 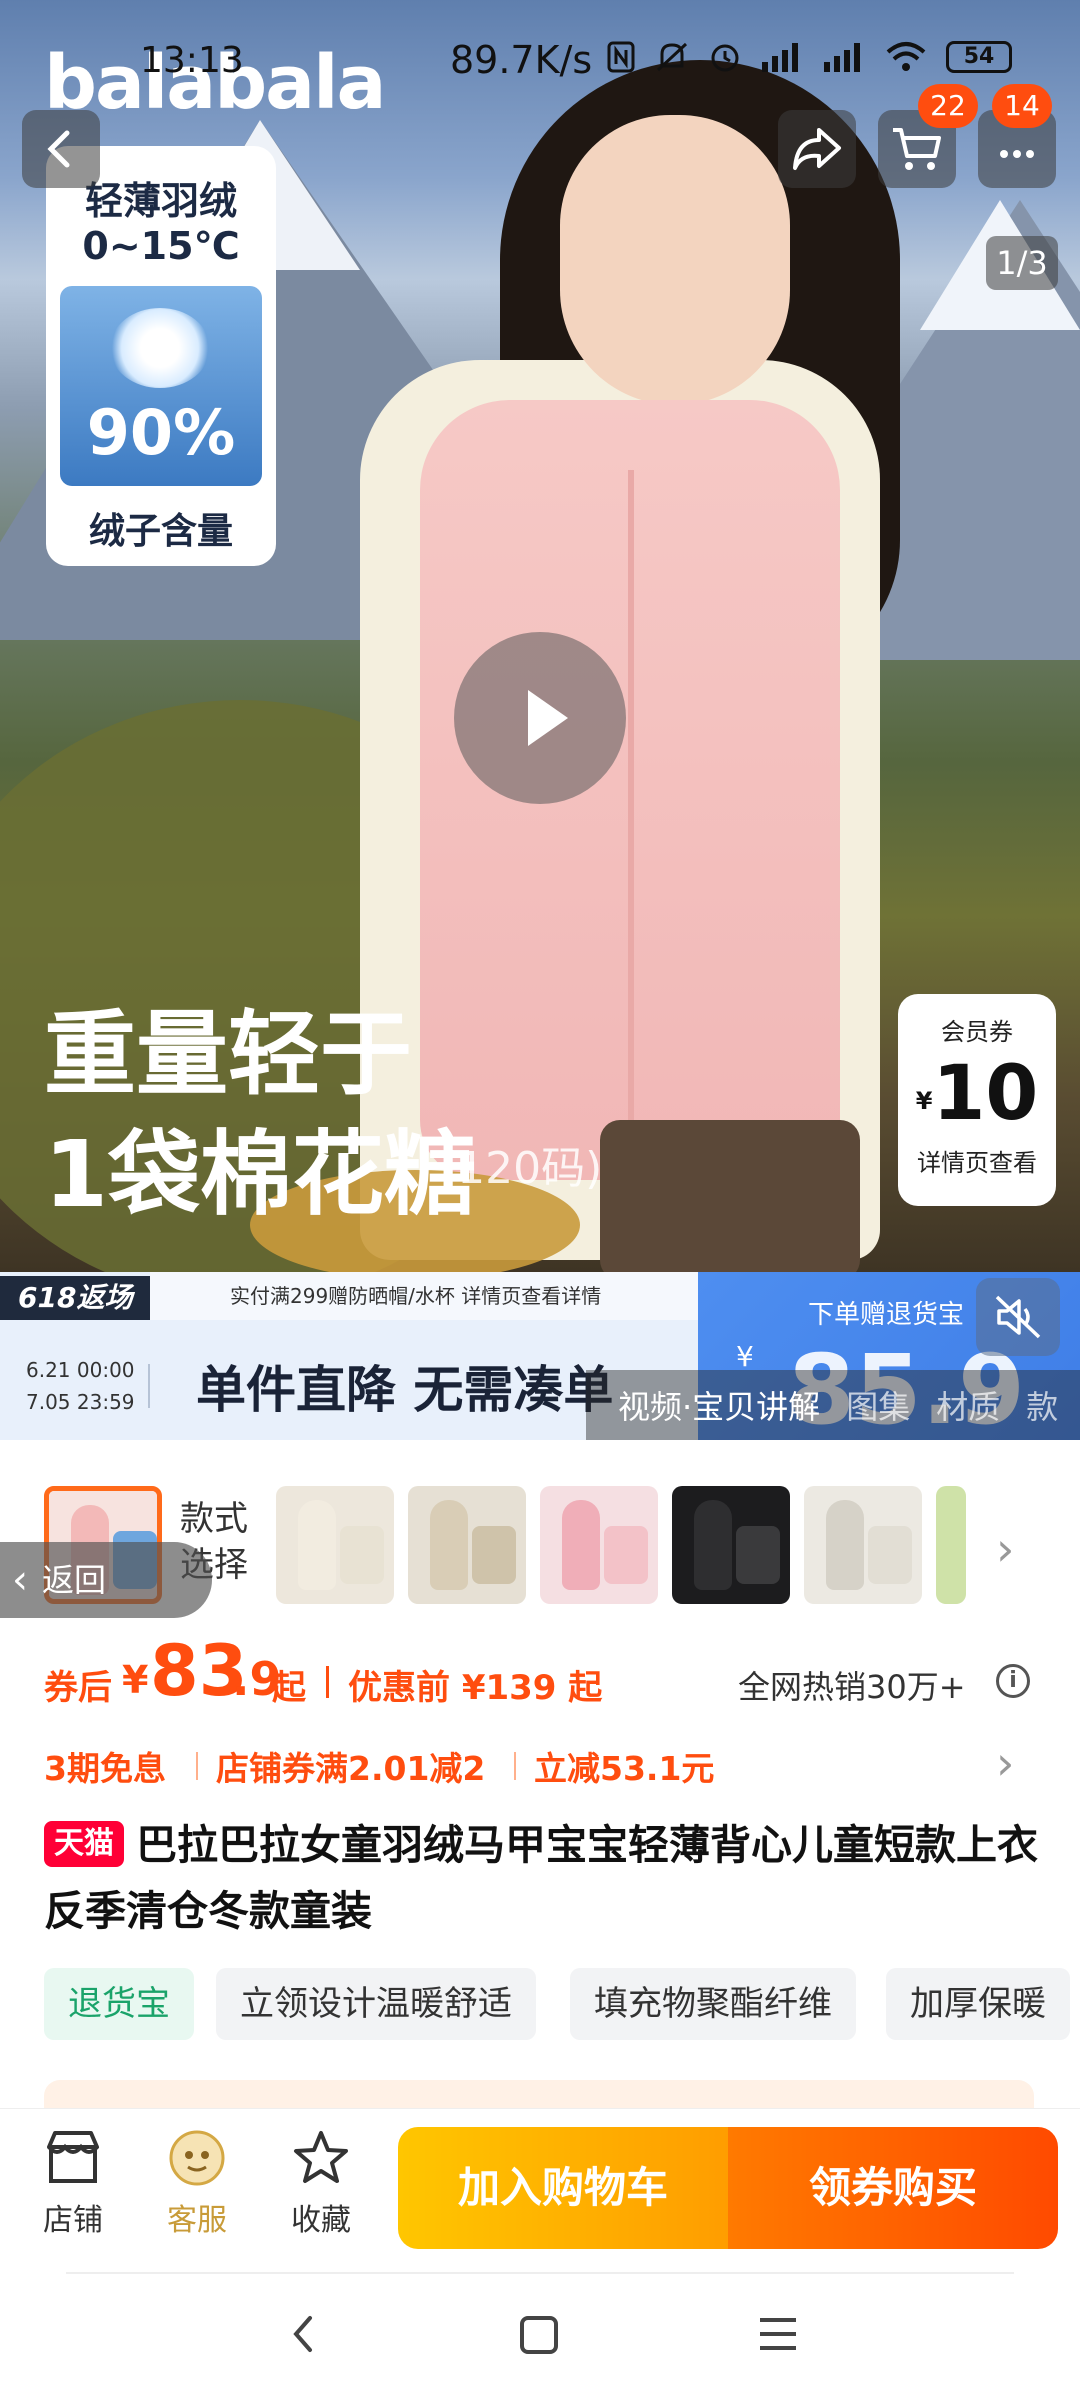 I want to click on cart-button: 22, so click(x=928, y=136).